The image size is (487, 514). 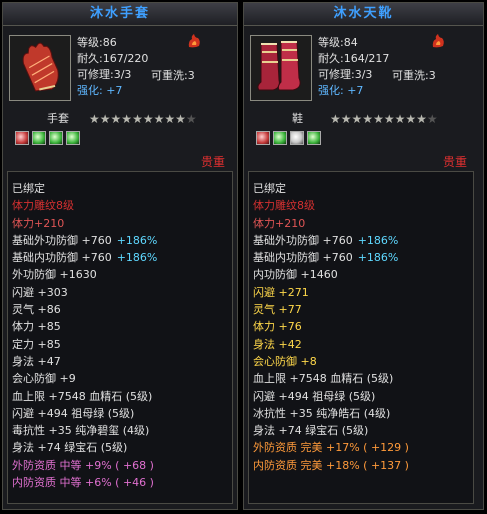 What do you see at coordinates (297, 118) in the screenshot?
I see `item-type: 鞋` at bounding box center [297, 118].